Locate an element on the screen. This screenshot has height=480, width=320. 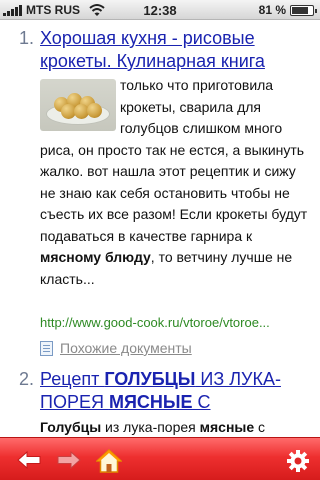
result-number: 1. is located at coordinates (27, 38).